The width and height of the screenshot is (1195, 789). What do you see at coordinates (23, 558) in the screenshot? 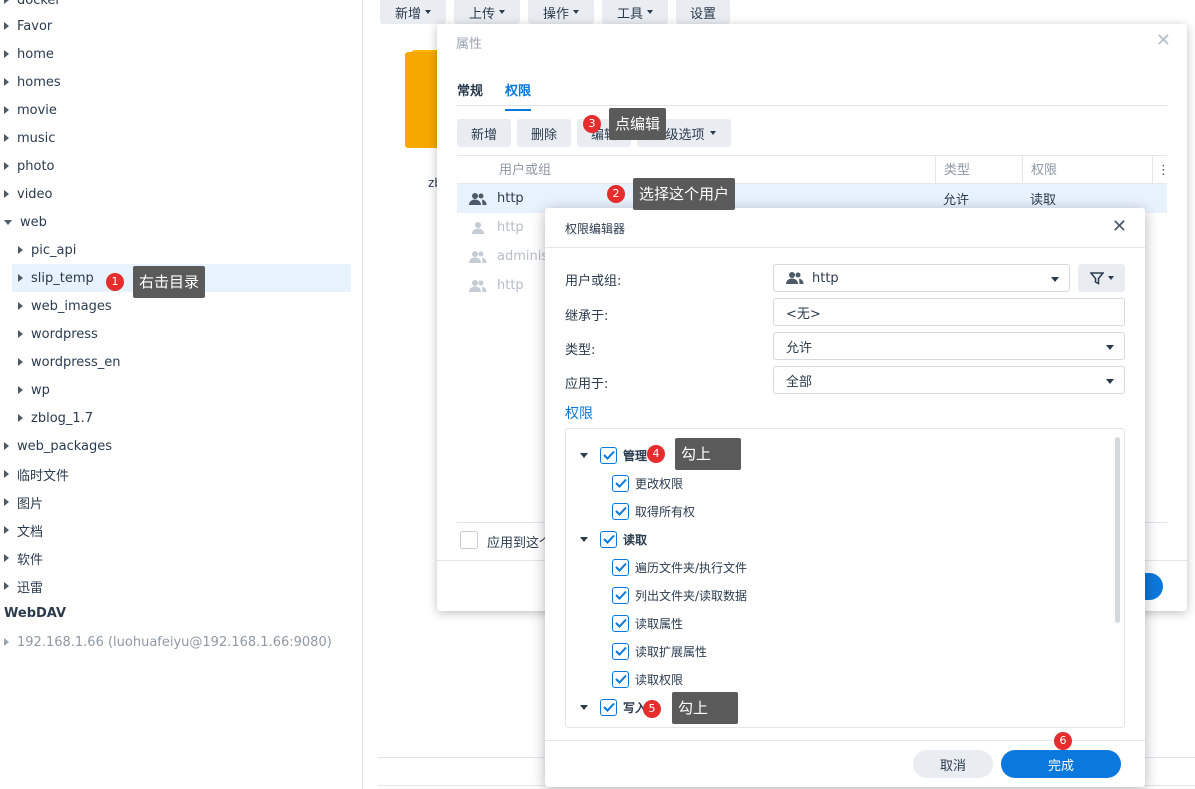
I see `tree-item-software: 软件` at bounding box center [23, 558].